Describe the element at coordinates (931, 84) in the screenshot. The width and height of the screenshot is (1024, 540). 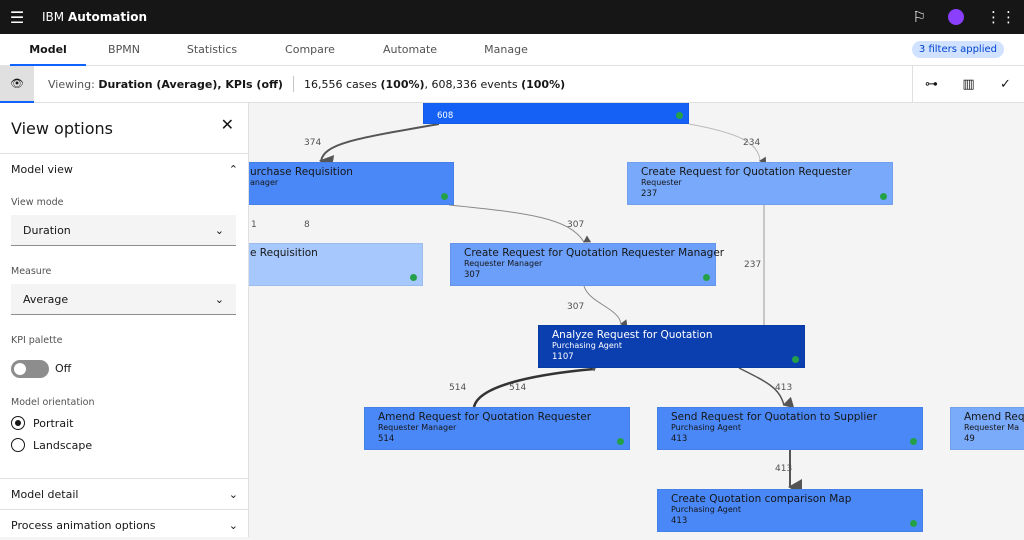
I see `model-tree-icon: ⊶` at that location.